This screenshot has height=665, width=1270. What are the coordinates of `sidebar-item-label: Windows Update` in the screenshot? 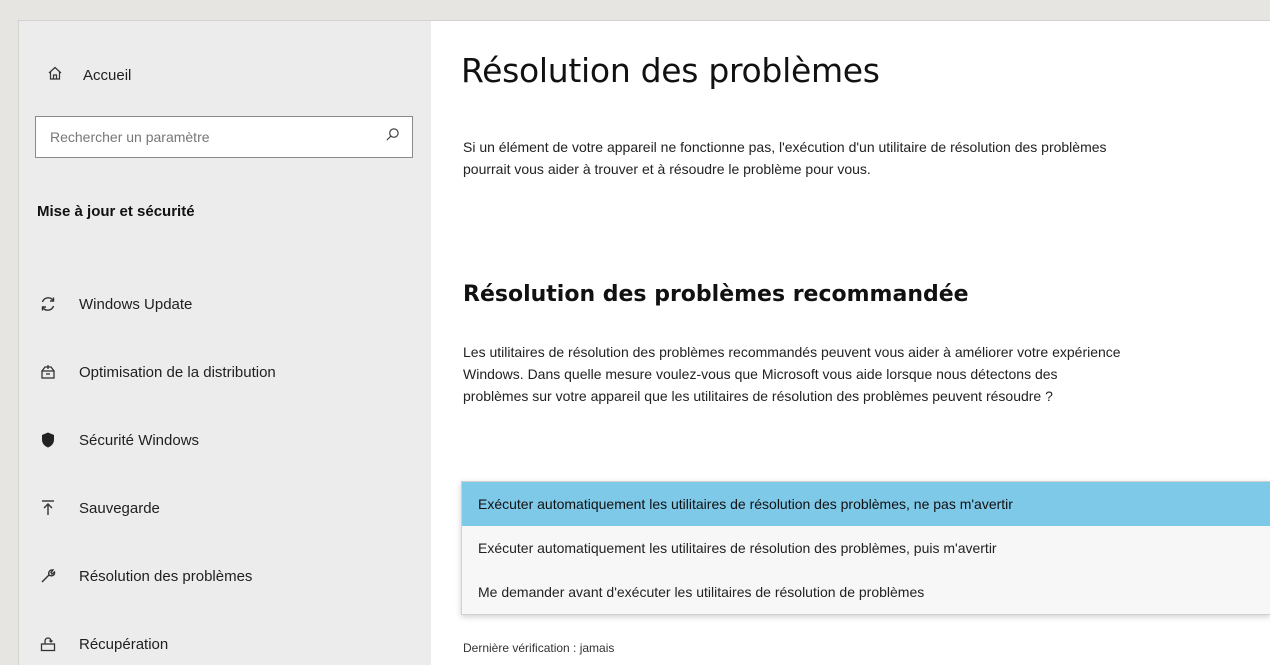 It's located at (136, 304).